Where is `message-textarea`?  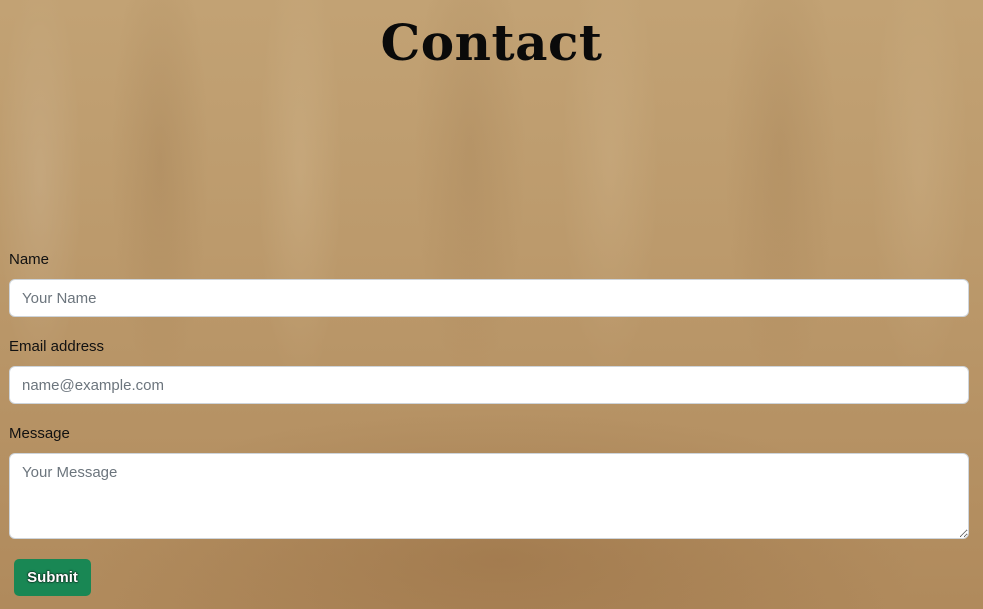 message-textarea is located at coordinates (489, 496).